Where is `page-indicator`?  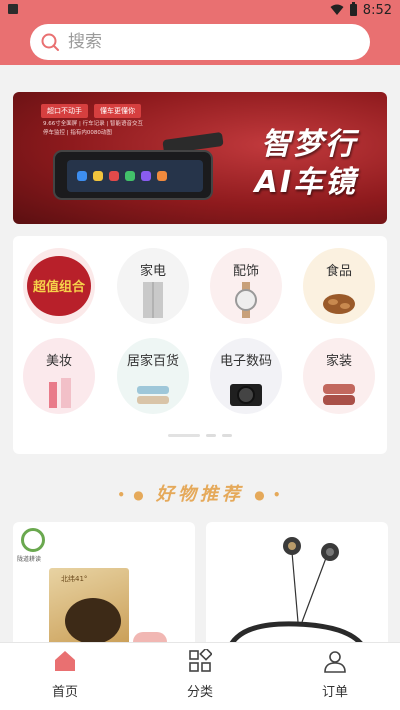
page-indicator is located at coordinates (200, 435).